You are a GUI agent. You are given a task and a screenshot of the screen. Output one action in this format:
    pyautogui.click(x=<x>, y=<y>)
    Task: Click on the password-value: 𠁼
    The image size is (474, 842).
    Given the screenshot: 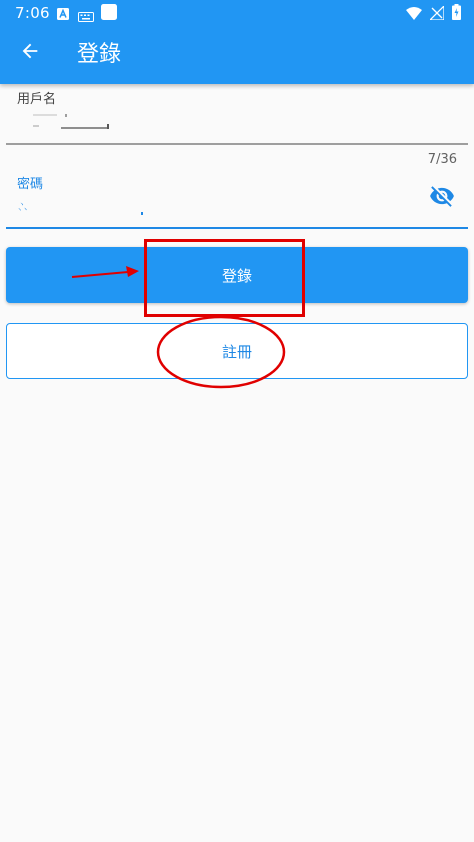 What is the action you would take?
    pyautogui.click(x=22, y=207)
    